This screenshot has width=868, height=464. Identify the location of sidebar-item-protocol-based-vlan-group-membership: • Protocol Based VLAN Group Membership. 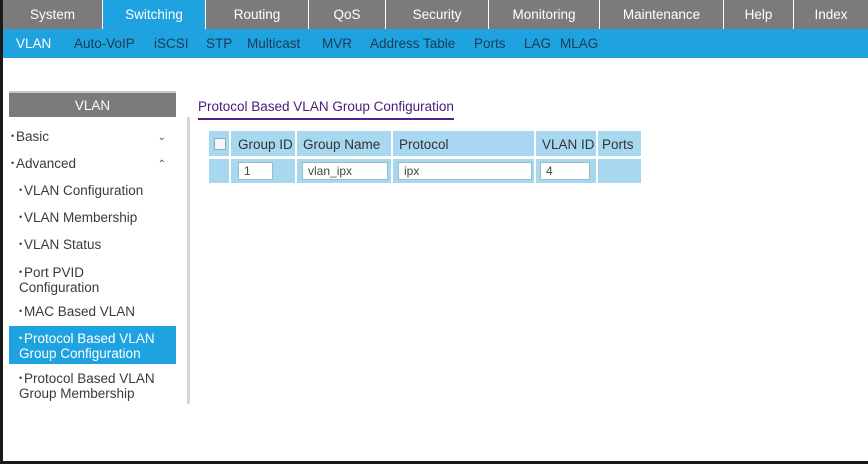
(92, 386).